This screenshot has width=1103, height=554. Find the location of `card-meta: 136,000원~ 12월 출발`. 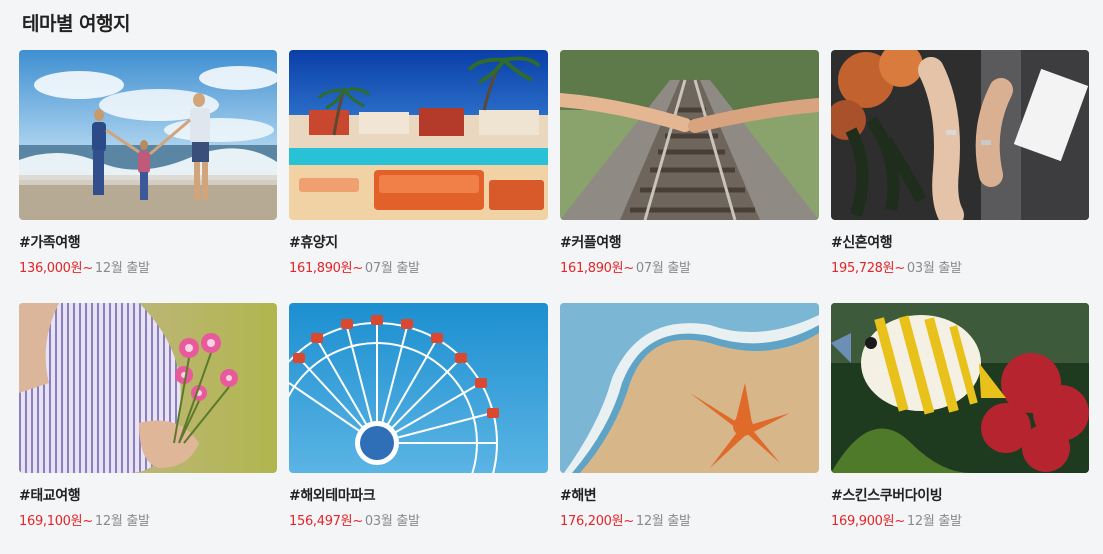

card-meta: 136,000원~ 12월 출발 is located at coordinates (148, 266).